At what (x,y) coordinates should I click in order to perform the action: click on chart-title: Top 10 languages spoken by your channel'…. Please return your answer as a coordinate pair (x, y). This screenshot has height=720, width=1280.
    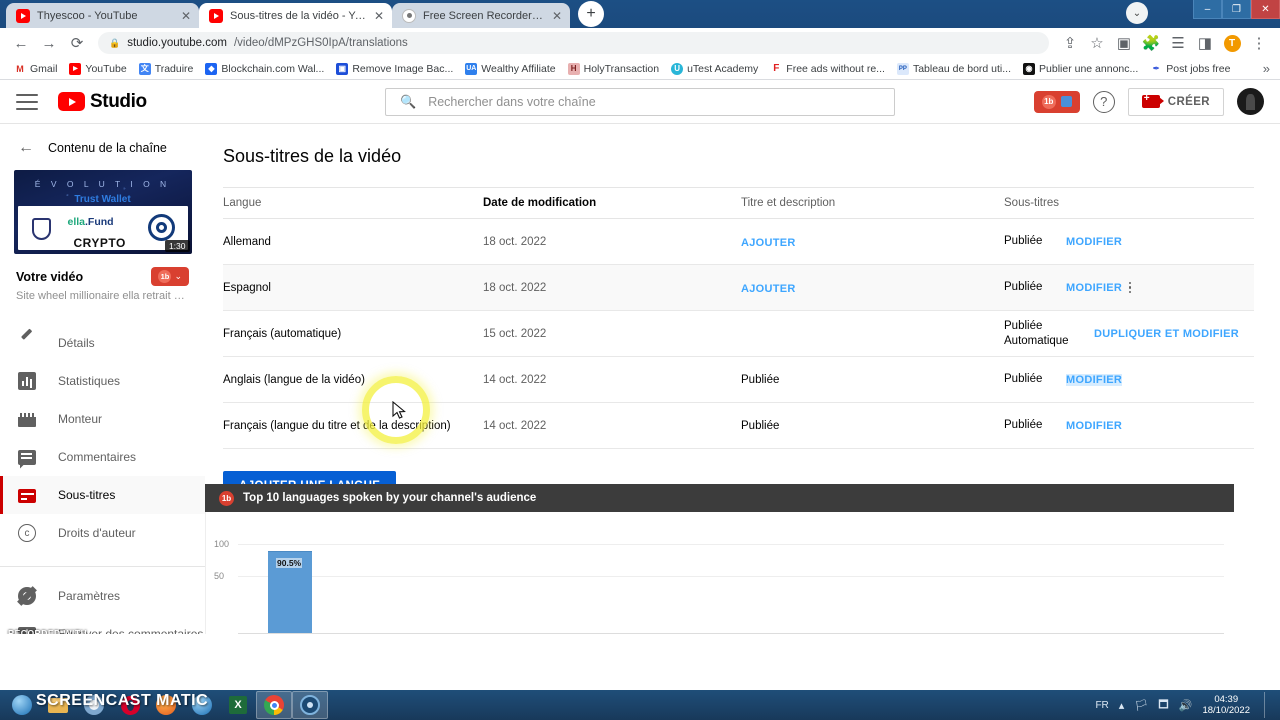
    Looking at the image, I should click on (390, 498).